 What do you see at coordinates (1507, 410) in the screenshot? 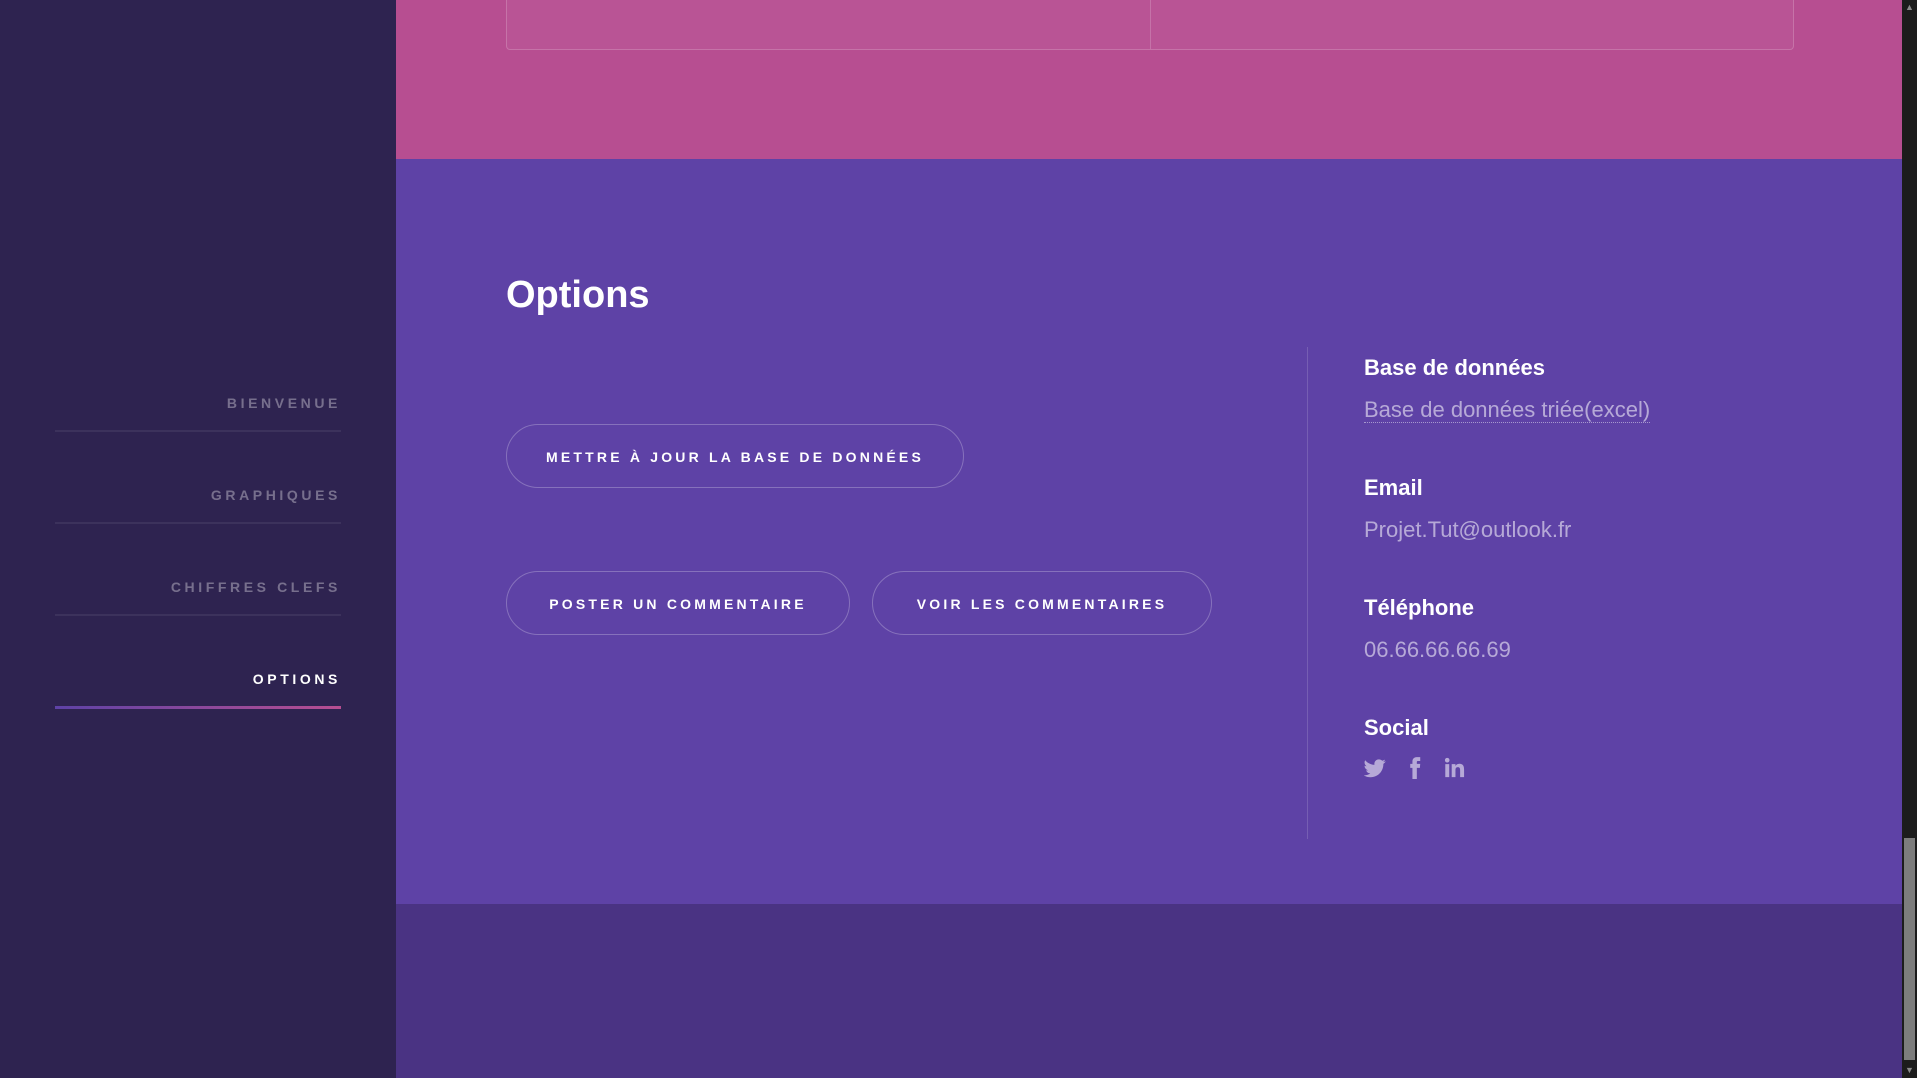
I see `database-link: Base de données triée(excel)` at bounding box center [1507, 410].